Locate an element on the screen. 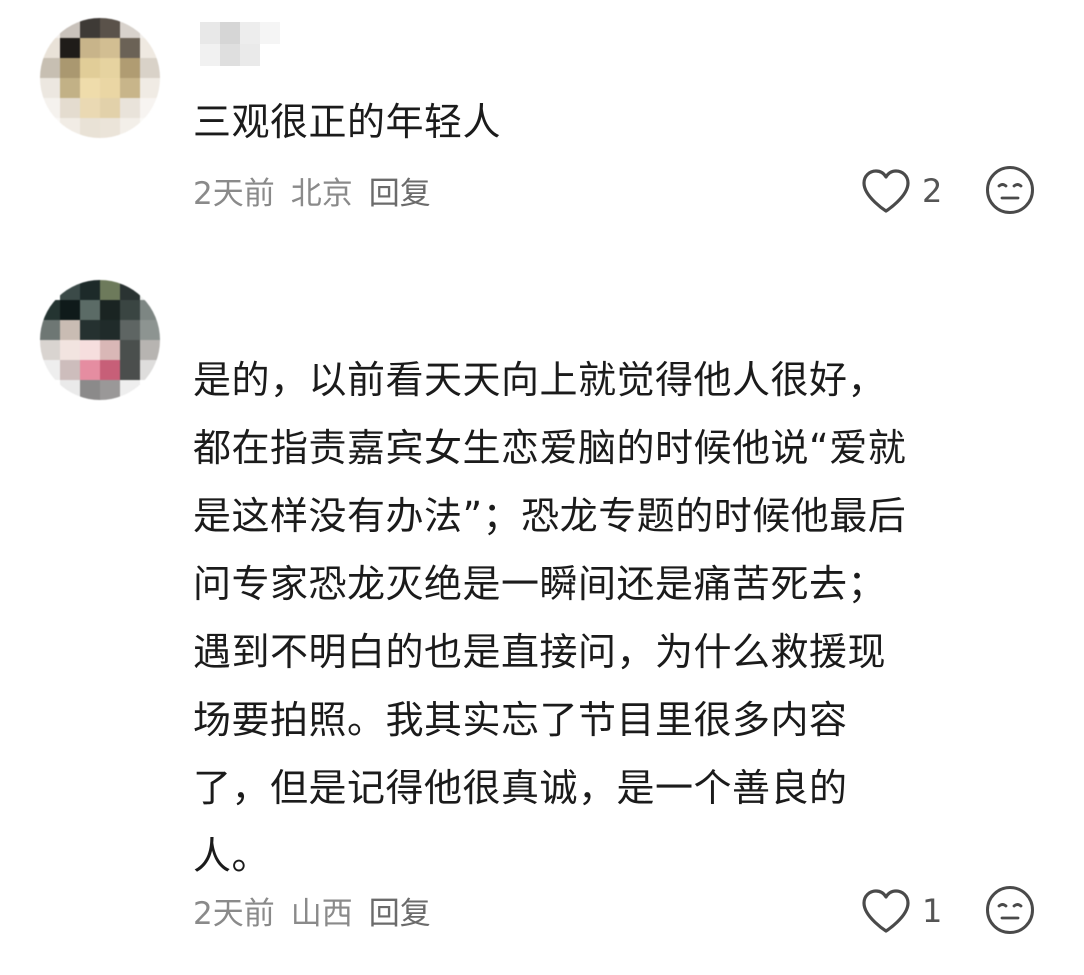 This screenshot has height=975, width=1084. comment-text: 三观很正的年轻人 is located at coordinates (347, 122).